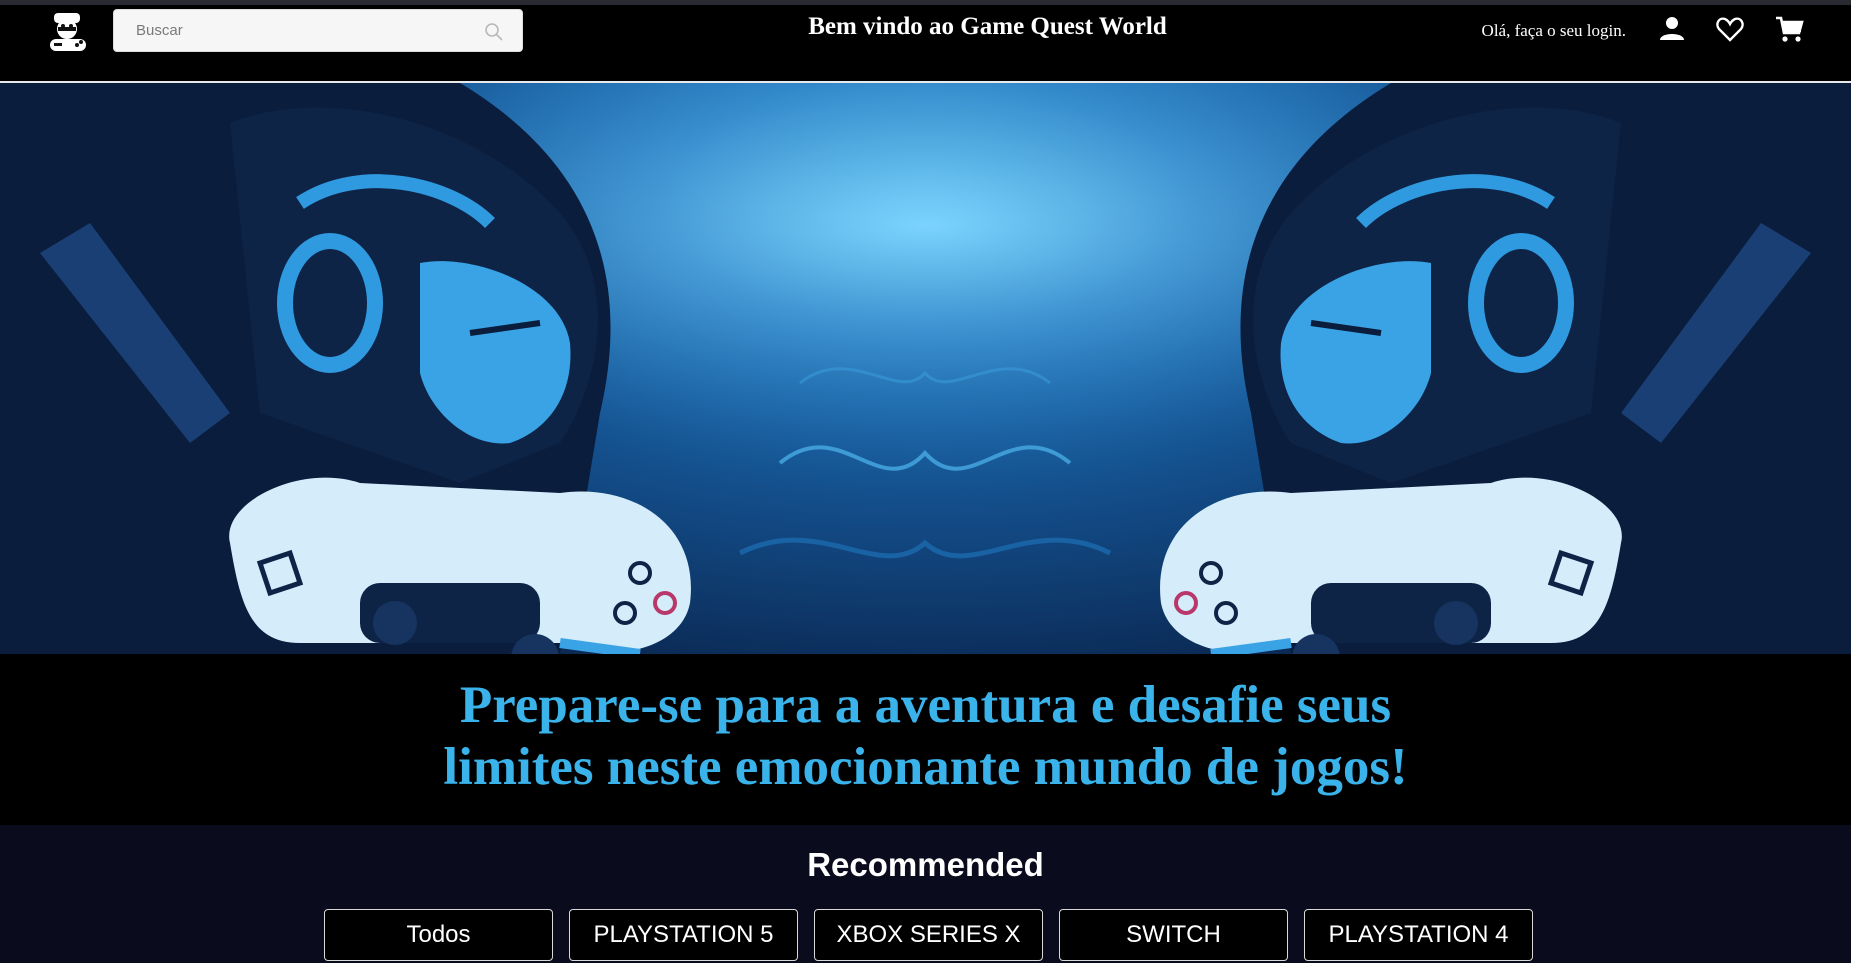  I want to click on heart-icon, so click(1730, 29).